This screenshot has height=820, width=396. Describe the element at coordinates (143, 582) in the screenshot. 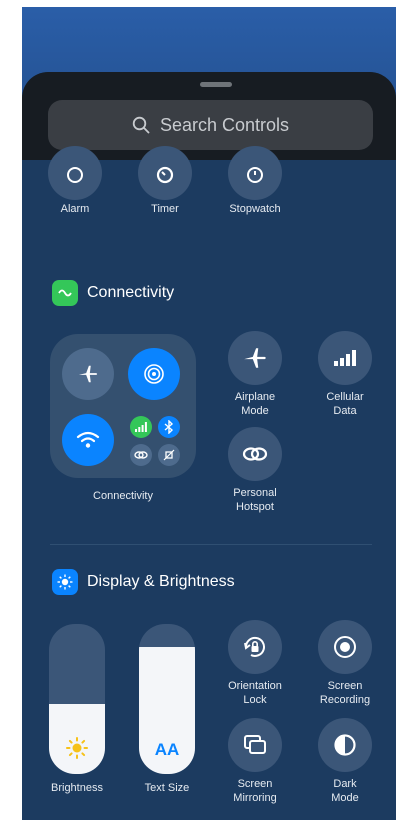

I see `display-section-title: Display & Brightness` at that location.